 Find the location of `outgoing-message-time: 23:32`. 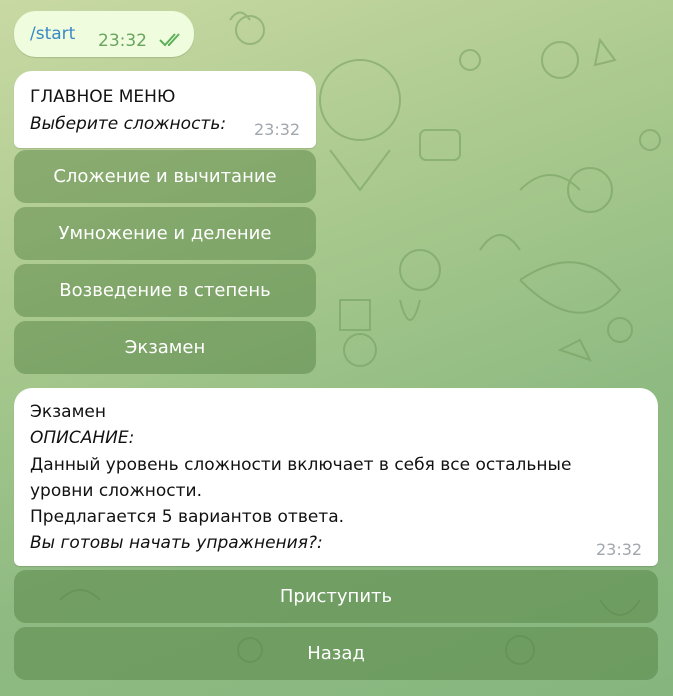

outgoing-message-time: 23:32 is located at coordinates (122, 41).